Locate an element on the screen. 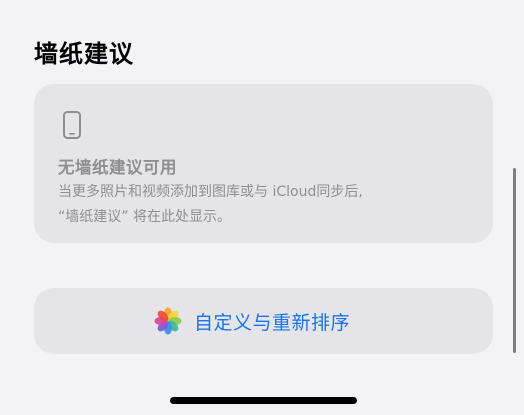 This screenshot has width=524, height=415. customize-reorder-button: 自定义与重新排序 is located at coordinates (263, 321).